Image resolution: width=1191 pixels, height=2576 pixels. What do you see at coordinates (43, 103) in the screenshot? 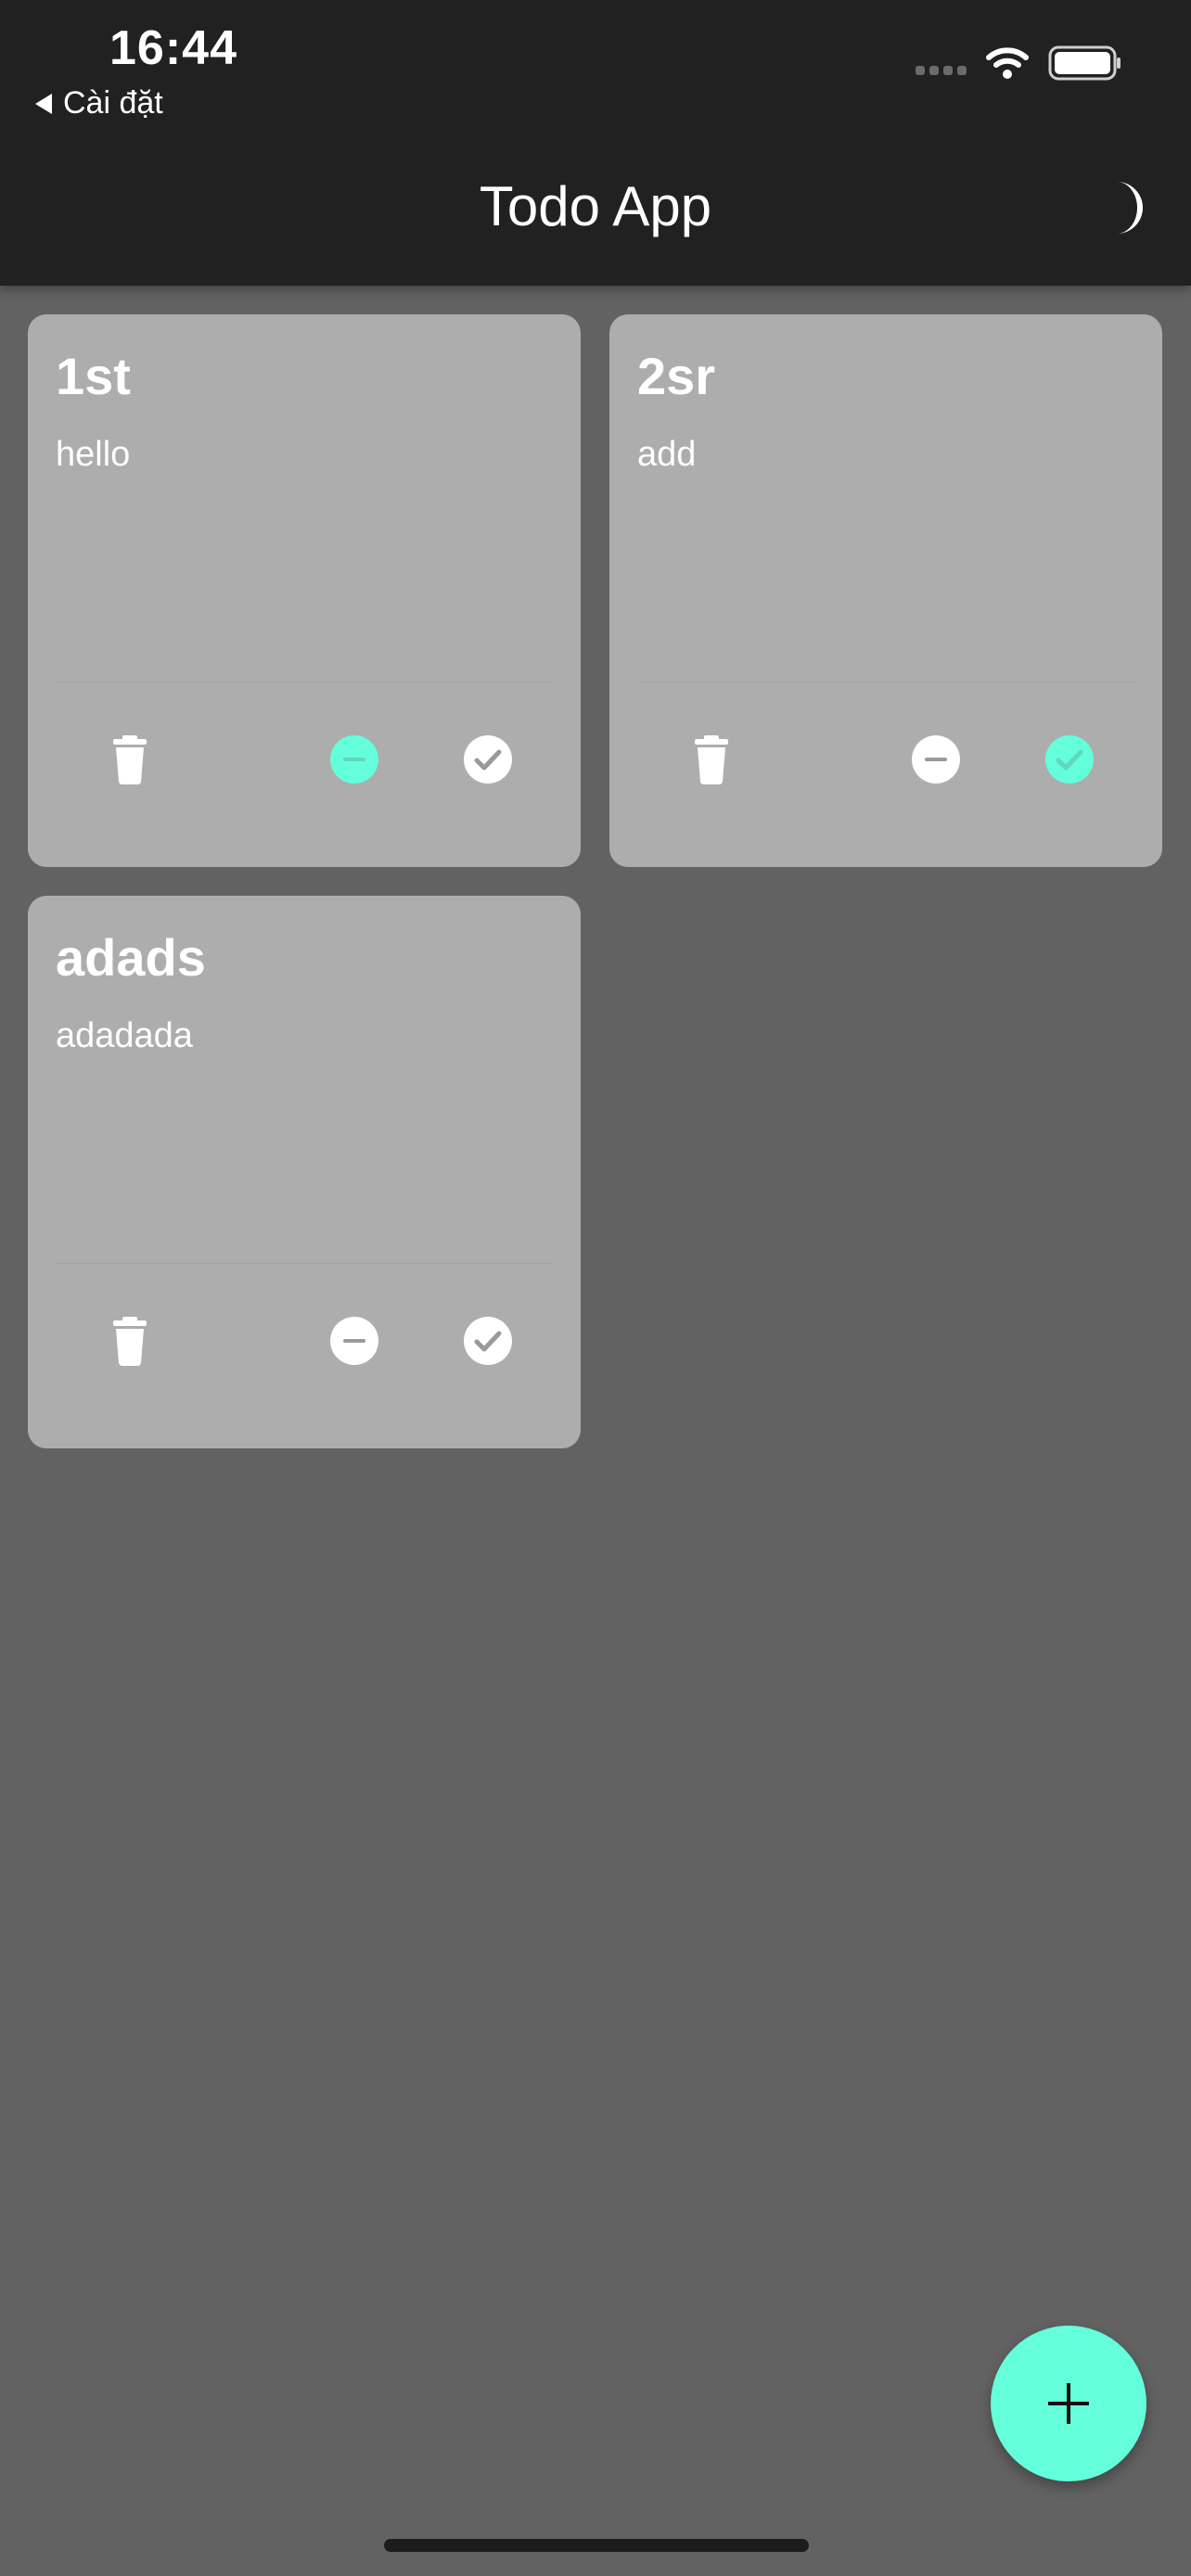
I see `back-arrow-icon` at bounding box center [43, 103].